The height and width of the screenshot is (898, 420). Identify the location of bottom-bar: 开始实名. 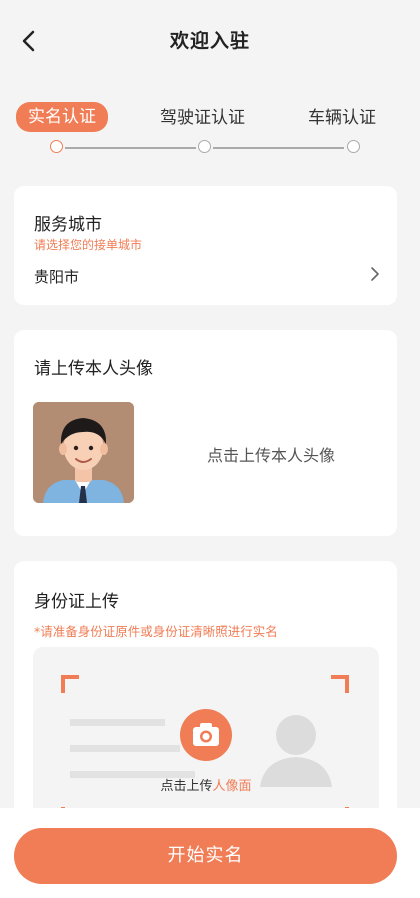
(210, 853).